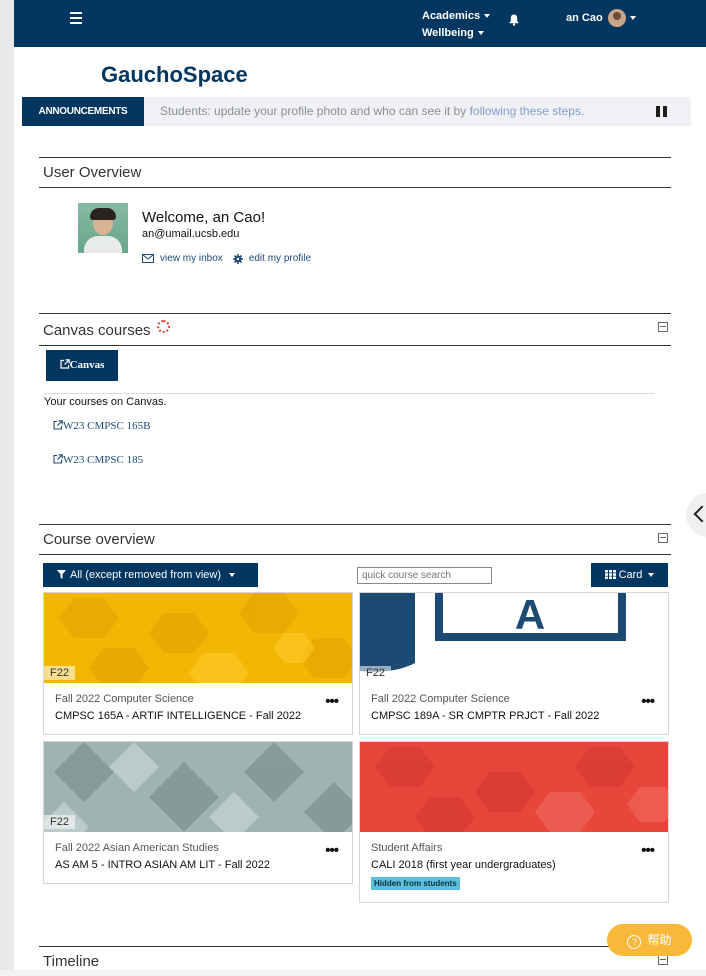 The height and width of the screenshot is (976, 706). I want to click on view-inbox-link: view my inbox, so click(191, 258).